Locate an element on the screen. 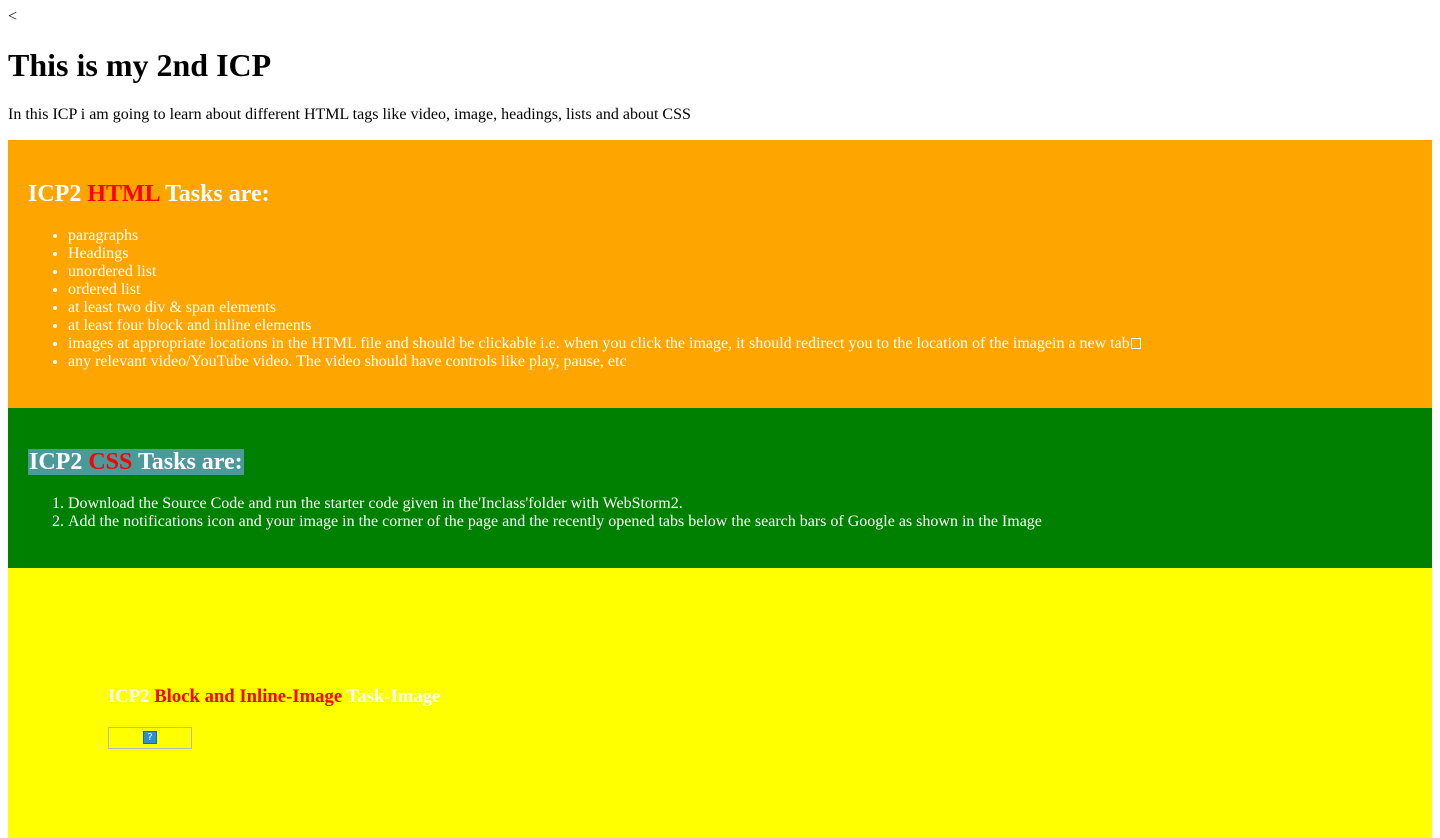 The image size is (1440, 838). css-heading-highlight: CSS is located at coordinates (110, 462).